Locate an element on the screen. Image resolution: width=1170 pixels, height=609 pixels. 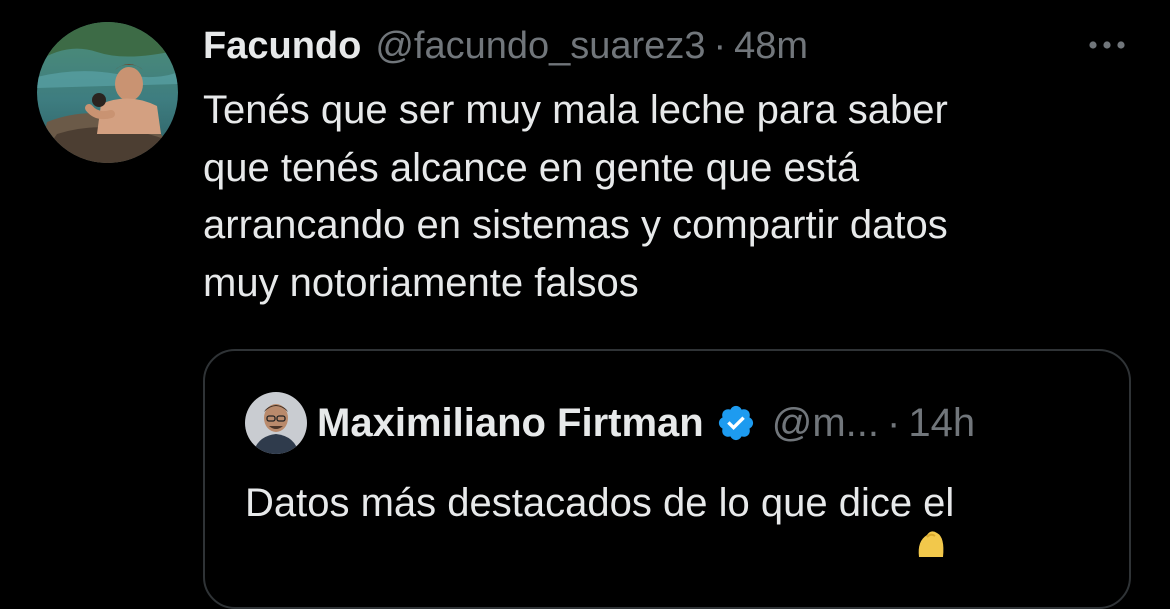
quoted-tweet-text: Datos más destacados de lo que dice el is located at coordinates (600, 503).